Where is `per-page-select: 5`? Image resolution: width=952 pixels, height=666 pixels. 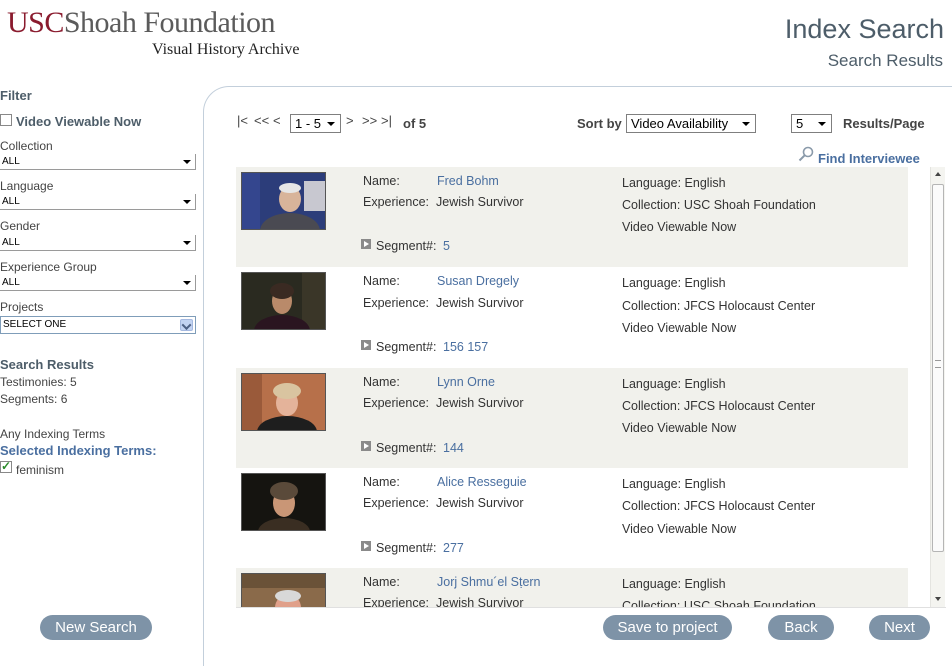
per-page-select: 5 is located at coordinates (811, 123).